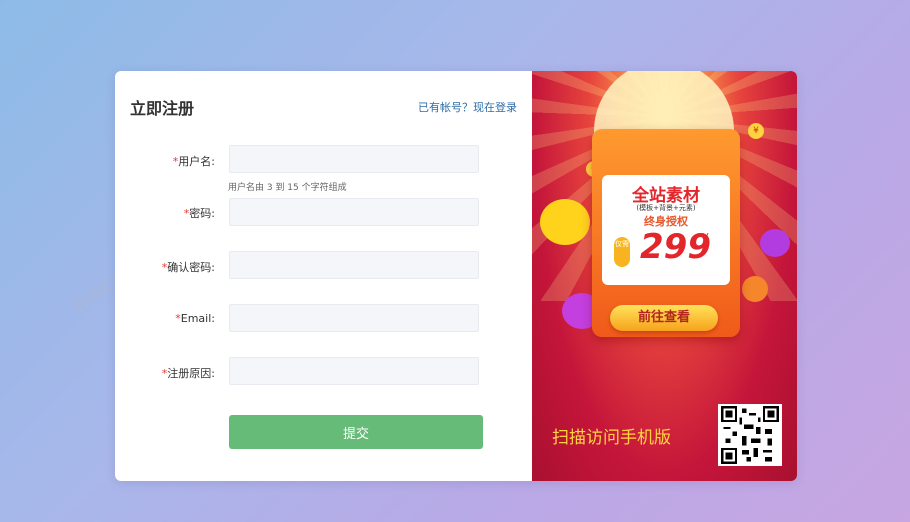  I want to click on promo-envelope: 全站素材 (模板+背景+元素) 终身授权 仅需 299 ¥ 前往查看, so click(666, 233).